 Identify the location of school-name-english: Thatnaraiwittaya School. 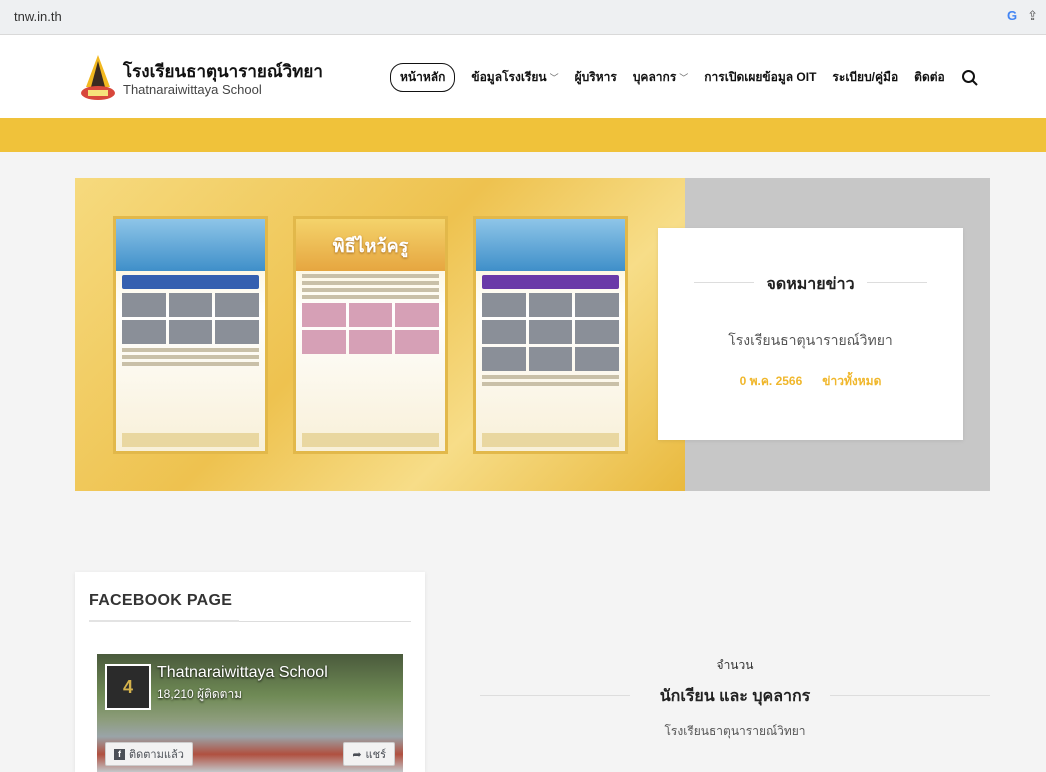
(192, 89).